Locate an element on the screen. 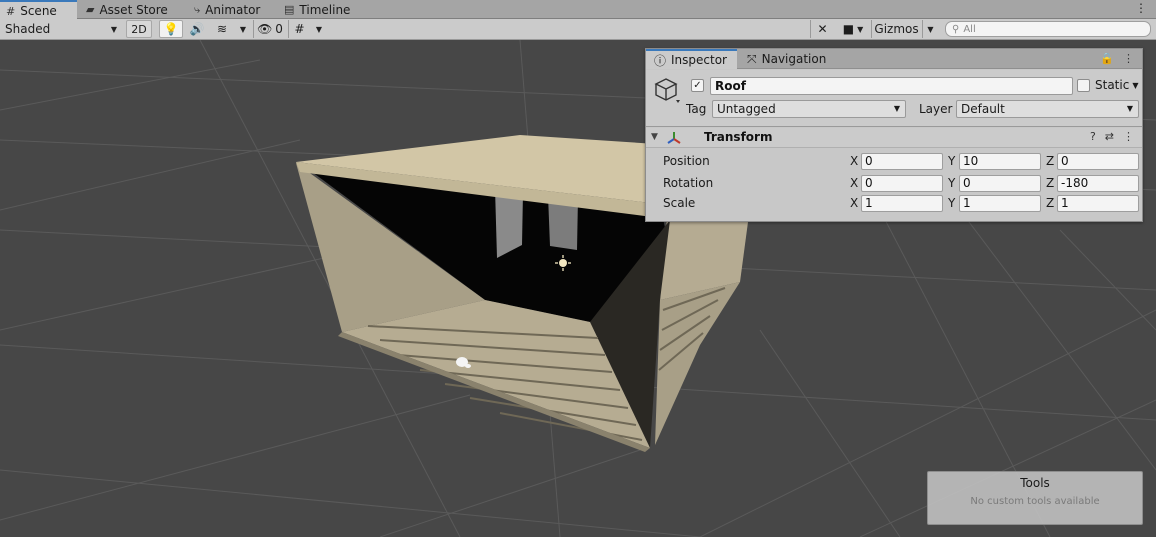 This screenshot has width=1156, height=537. shading-mode-value: Shaded is located at coordinates (28, 29).